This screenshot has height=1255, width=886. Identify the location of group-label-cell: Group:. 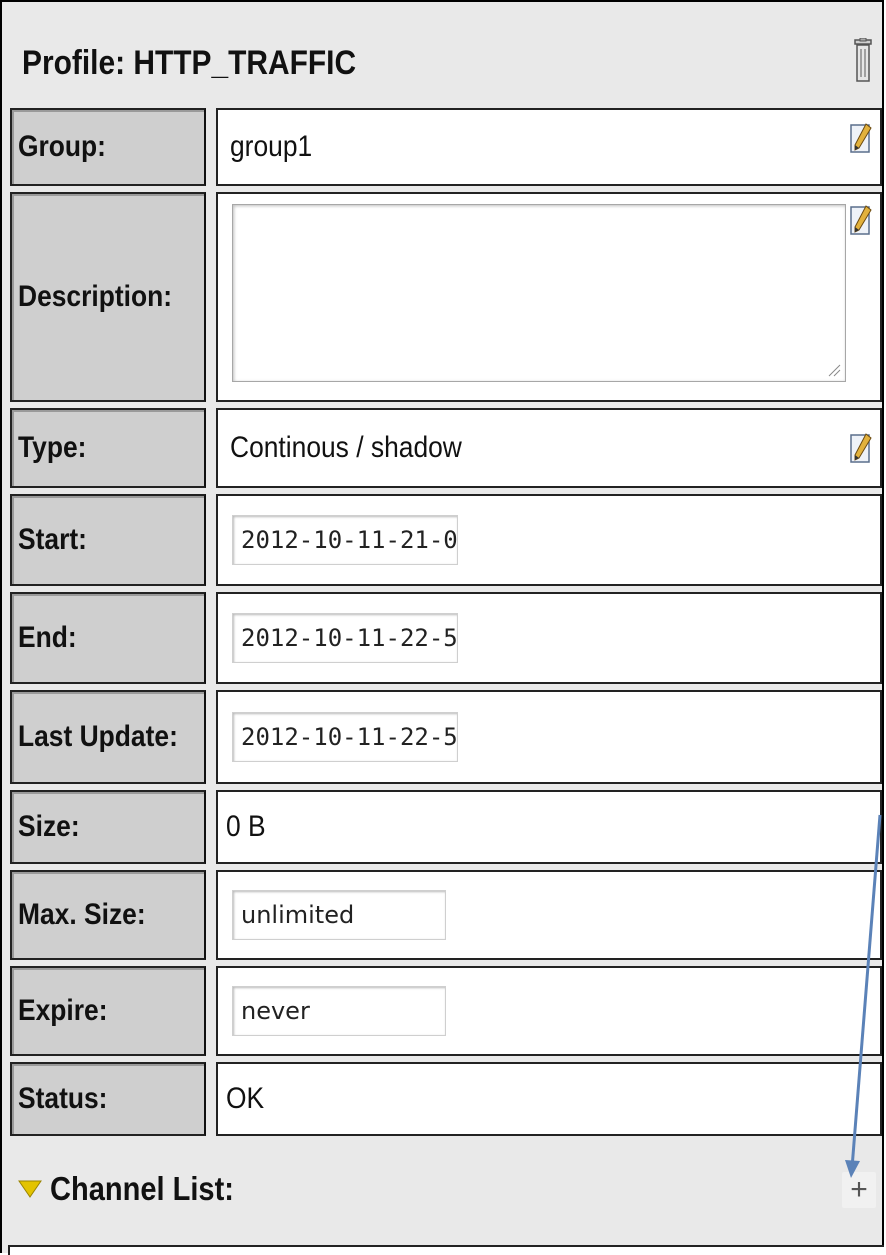
(108, 147).